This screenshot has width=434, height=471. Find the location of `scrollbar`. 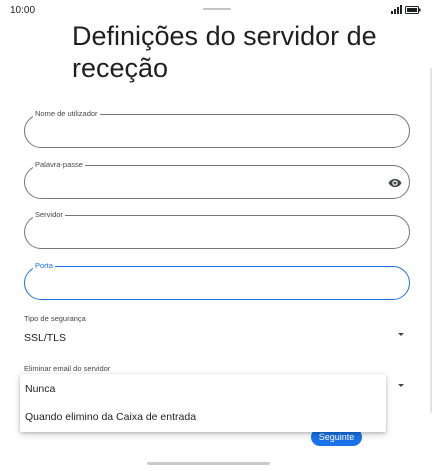

scrollbar is located at coordinates (431, 240).